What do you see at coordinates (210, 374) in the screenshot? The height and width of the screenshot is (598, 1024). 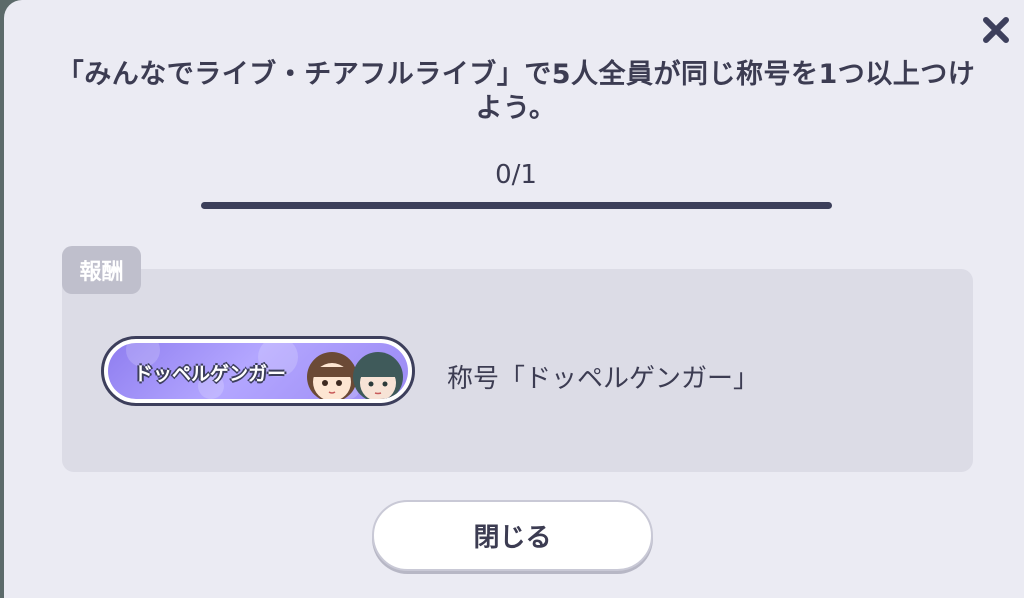 I see `badge-label: ドッペルゲンガー` at bounding box center [210, 374].